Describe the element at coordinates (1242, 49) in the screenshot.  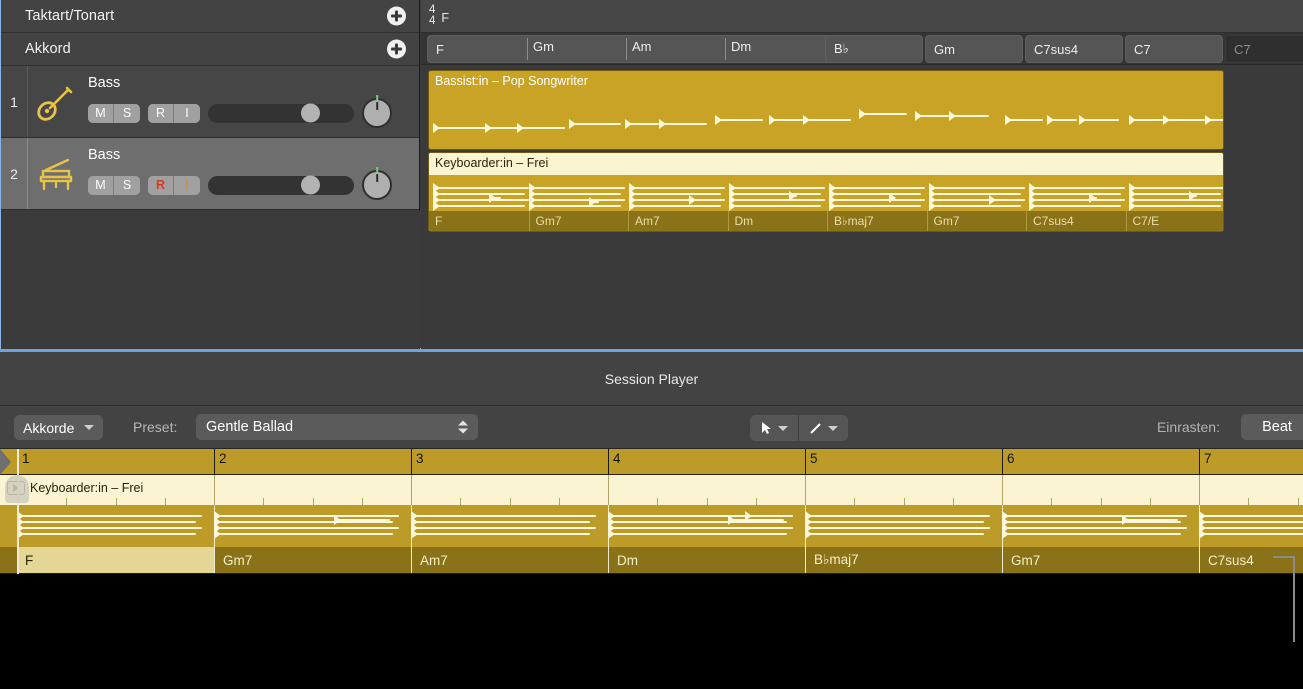
I see `chord-label: C7` at that location.